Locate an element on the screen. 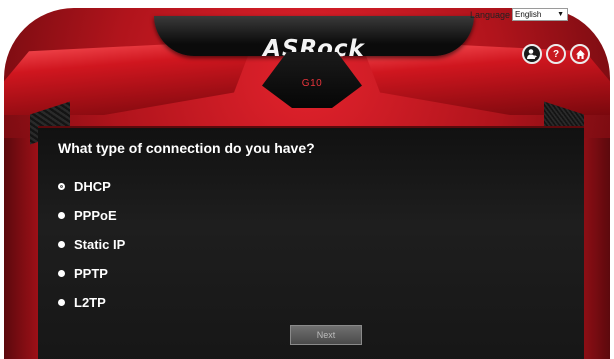  next-button: Next is located at coordinates (326, 335).